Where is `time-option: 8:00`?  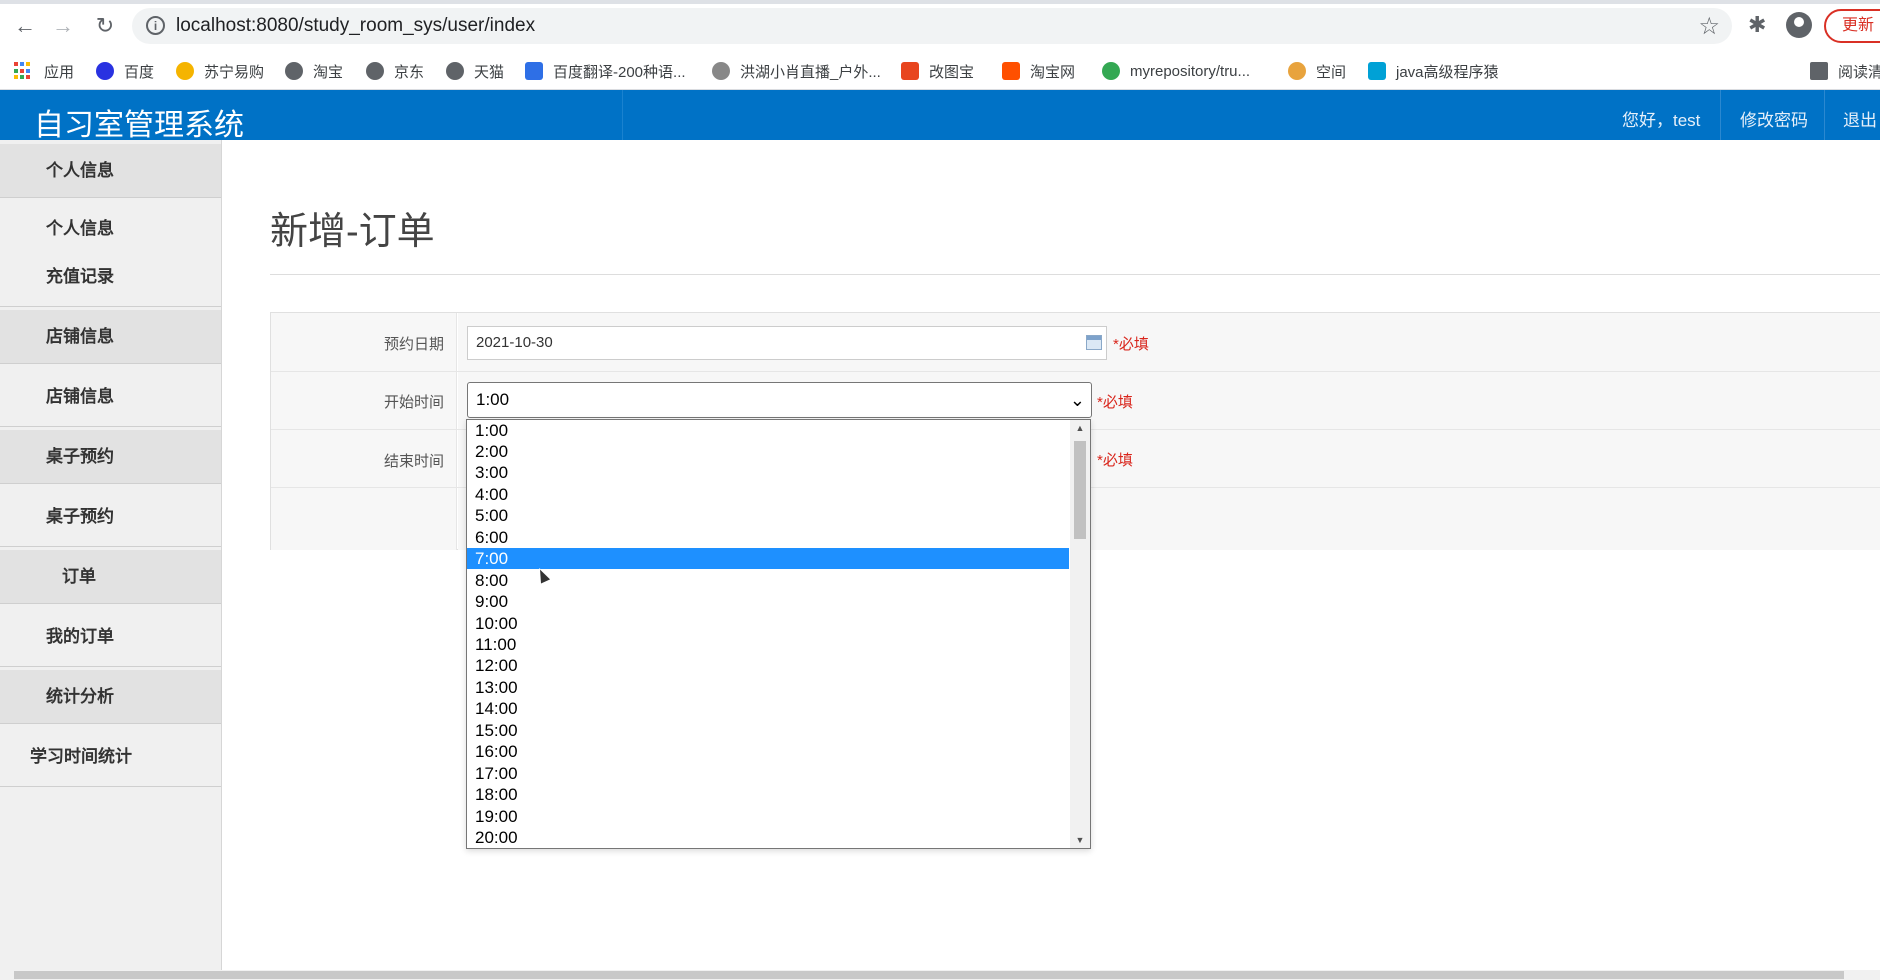 time-option: 8:00 is located at coordinates (768, 580).